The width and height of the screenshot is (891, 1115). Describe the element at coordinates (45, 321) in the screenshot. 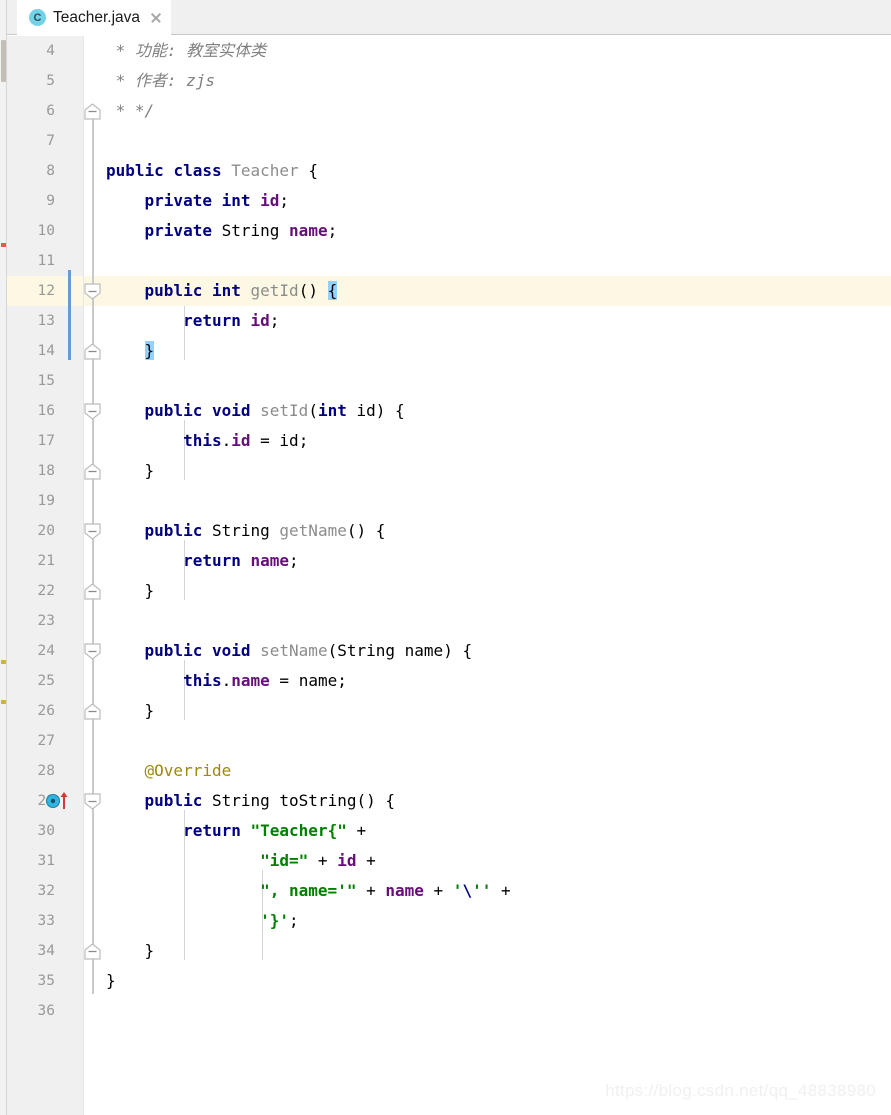

I see `line-number-cell: 13` at that location.